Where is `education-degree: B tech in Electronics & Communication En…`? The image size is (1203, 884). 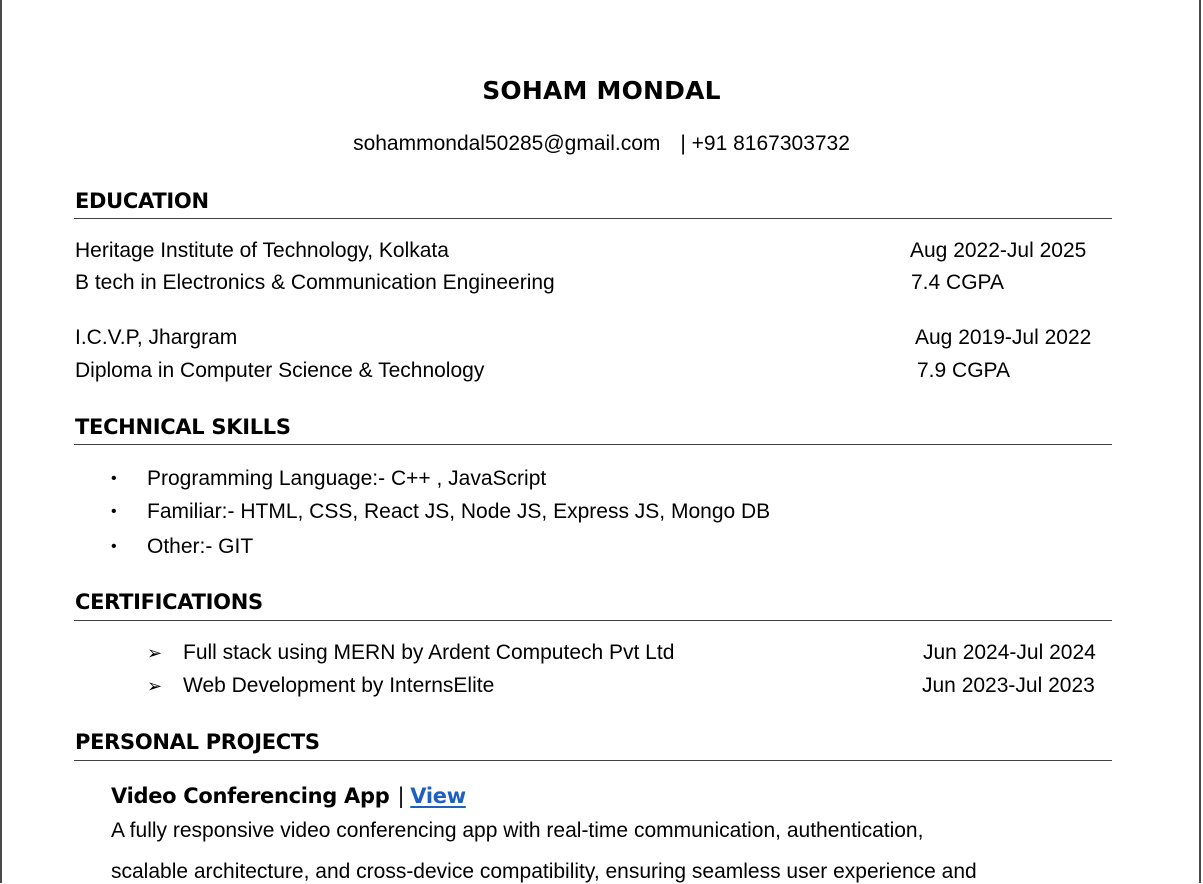 education-degree: B tech in Electronics & Communication En… is located at coordinates (315, 282).